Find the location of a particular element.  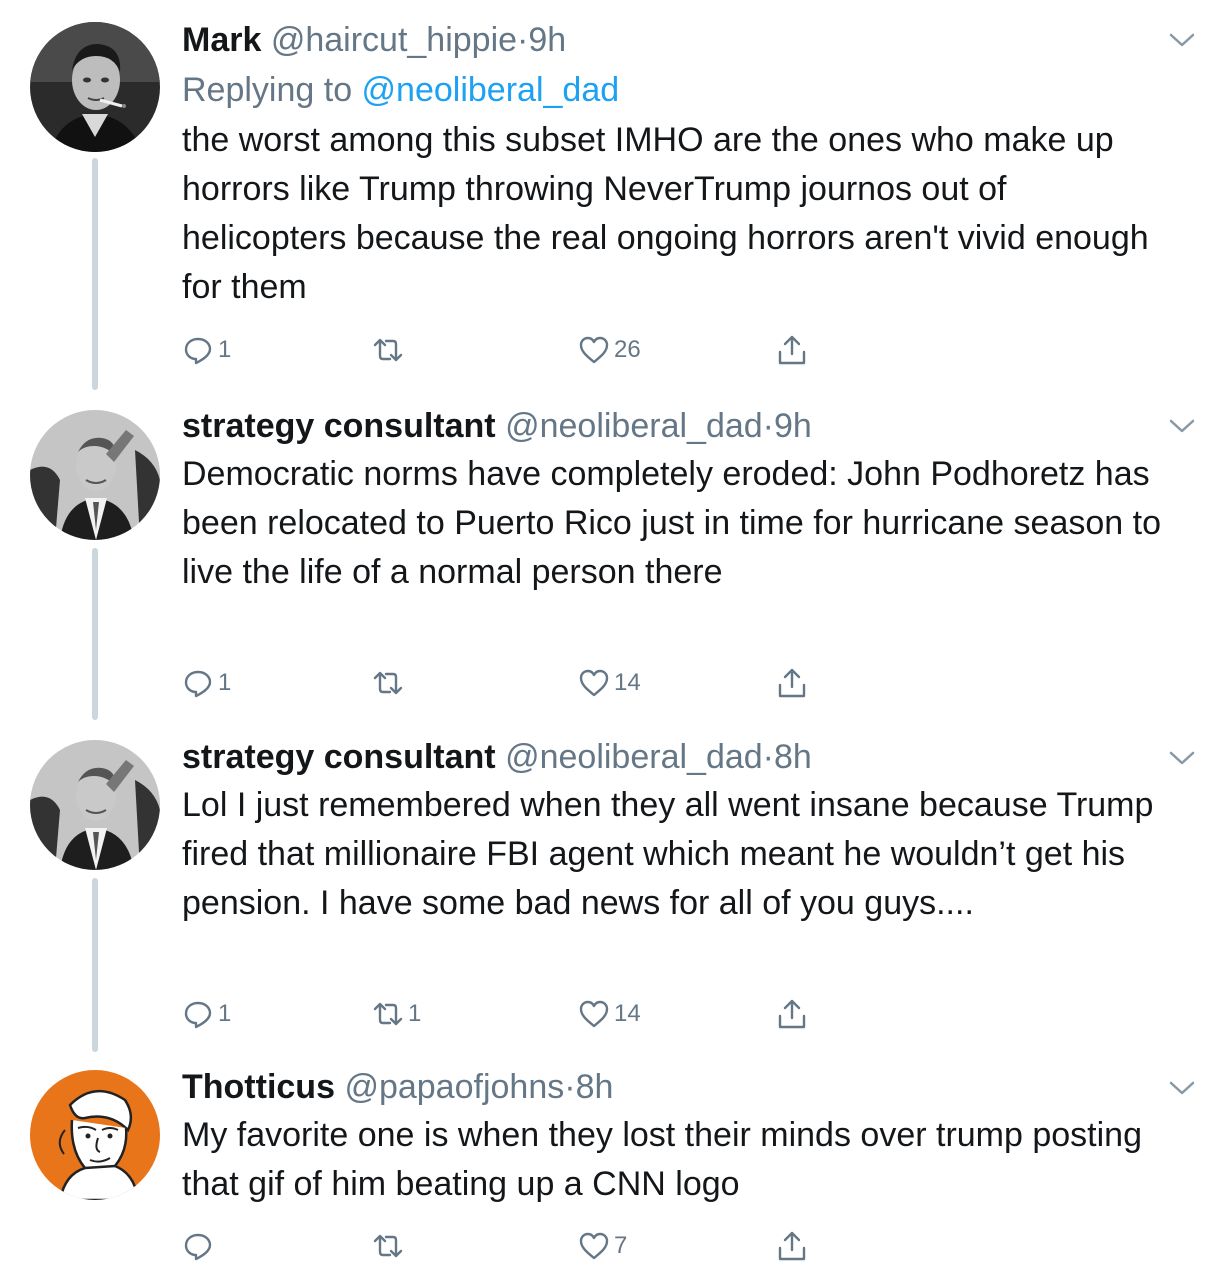

tweet-actions: 1 1 14 is located at coordinates (512, 1014).